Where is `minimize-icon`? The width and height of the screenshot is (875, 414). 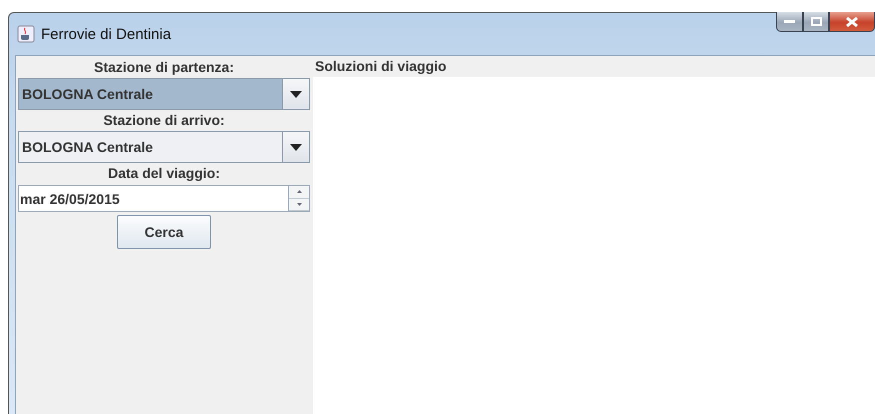 minimize-icon is located at coordinates (789, 22).